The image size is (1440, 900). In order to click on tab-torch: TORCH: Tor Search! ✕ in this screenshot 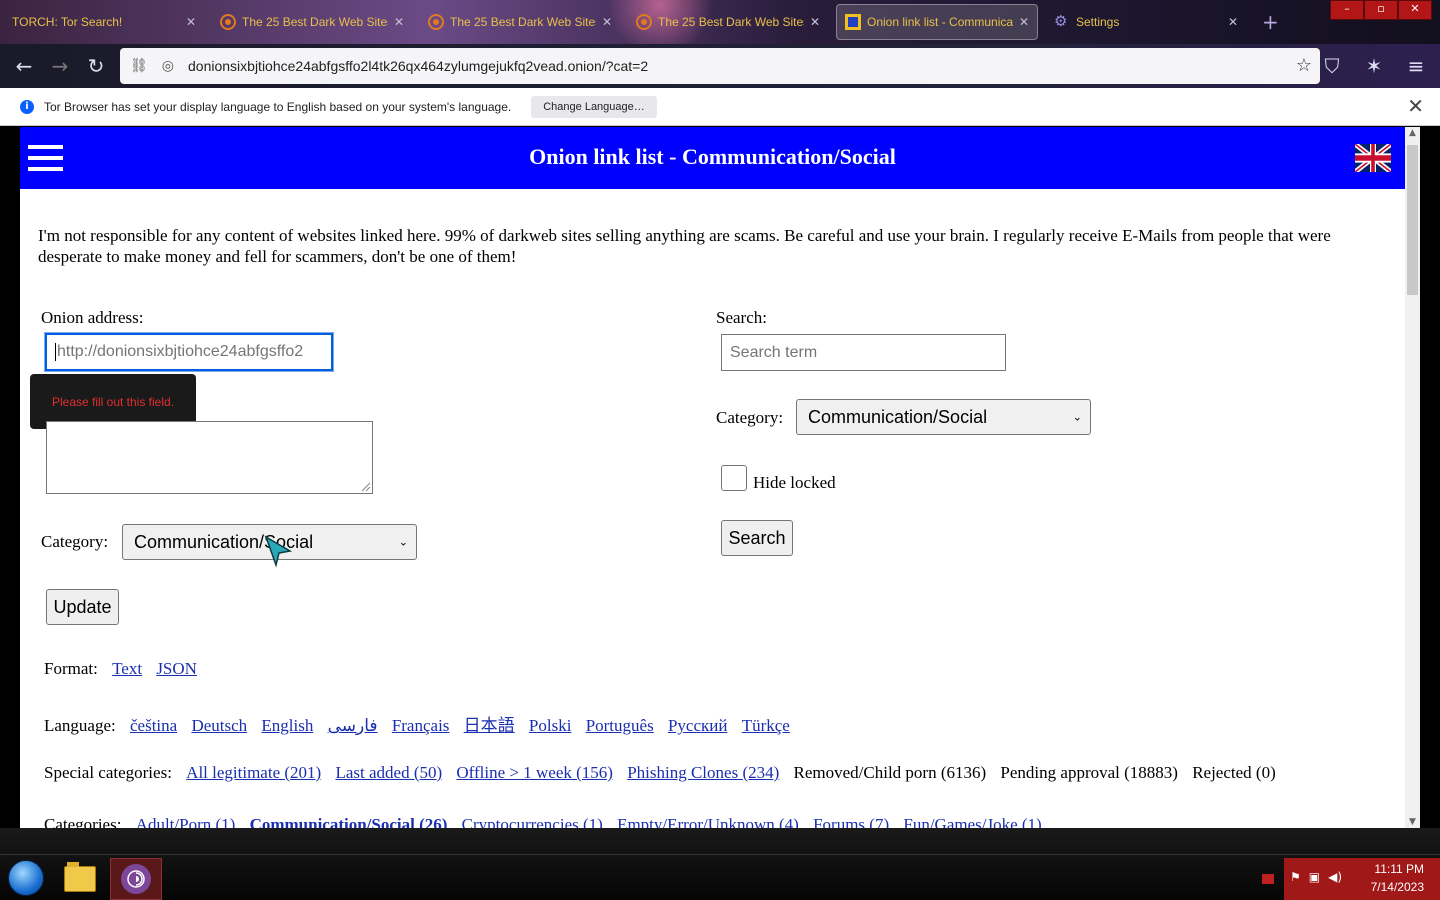, I will do `click(104, 22)`.